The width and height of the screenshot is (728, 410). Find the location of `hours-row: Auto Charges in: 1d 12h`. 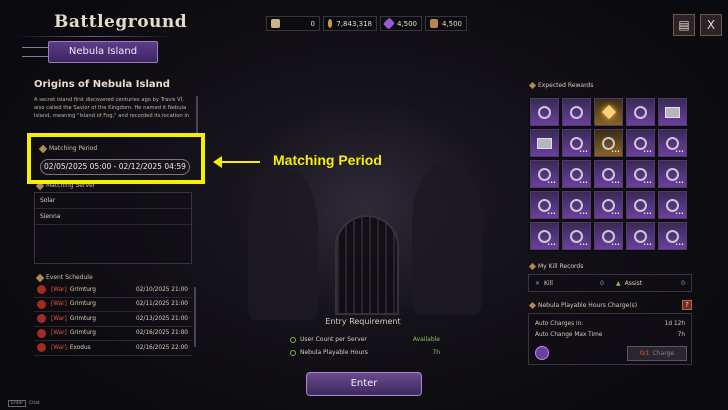

hours-row: Auto Charges in: 1d 12h is located at coordinates (610, 323).